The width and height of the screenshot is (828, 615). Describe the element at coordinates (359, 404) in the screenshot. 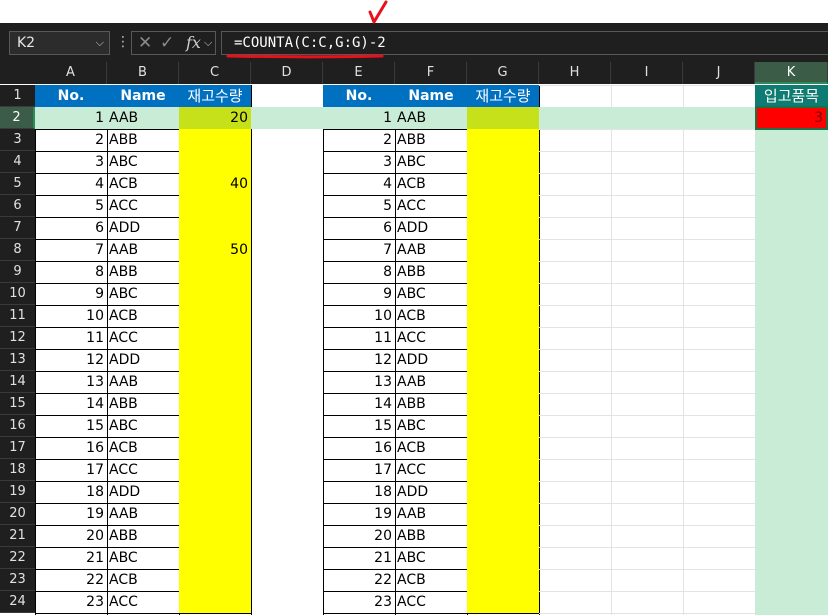

I see `table2-no-cell: 14` at that location.